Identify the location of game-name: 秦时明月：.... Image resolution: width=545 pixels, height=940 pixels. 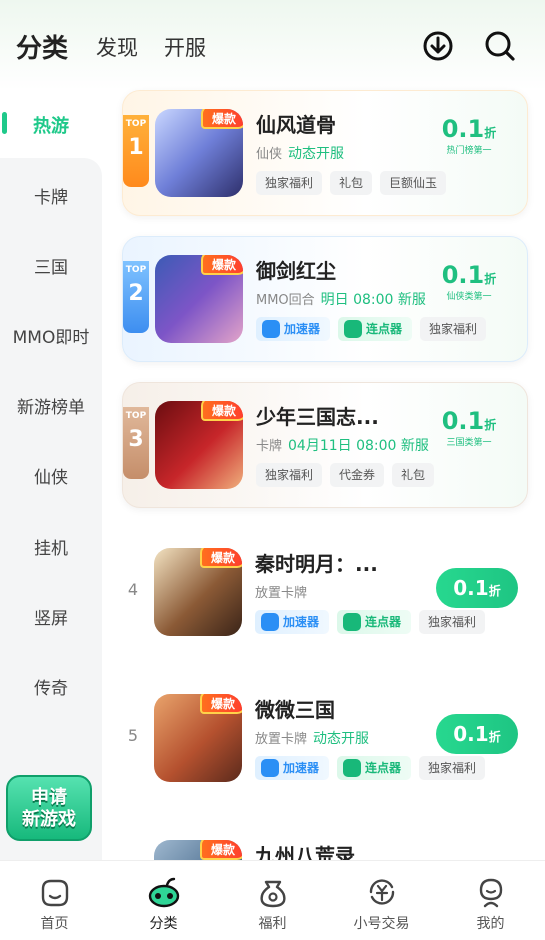
(316, 564).